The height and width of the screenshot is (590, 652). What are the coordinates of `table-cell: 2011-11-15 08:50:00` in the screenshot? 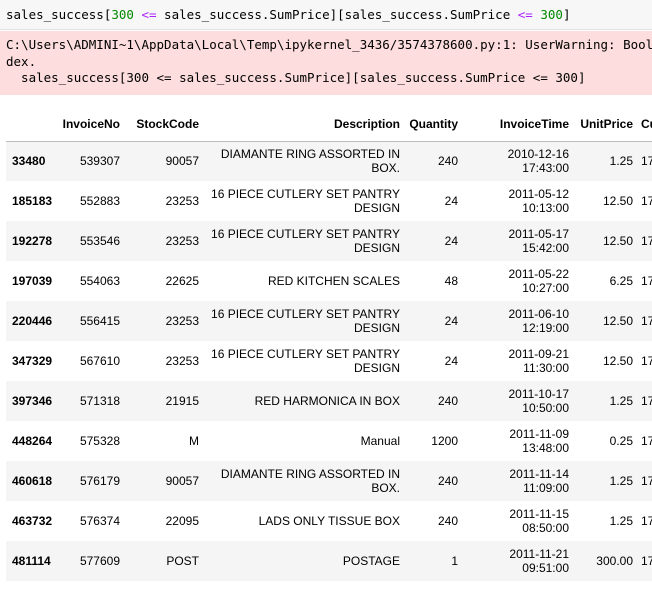 It's located at (539, 521).